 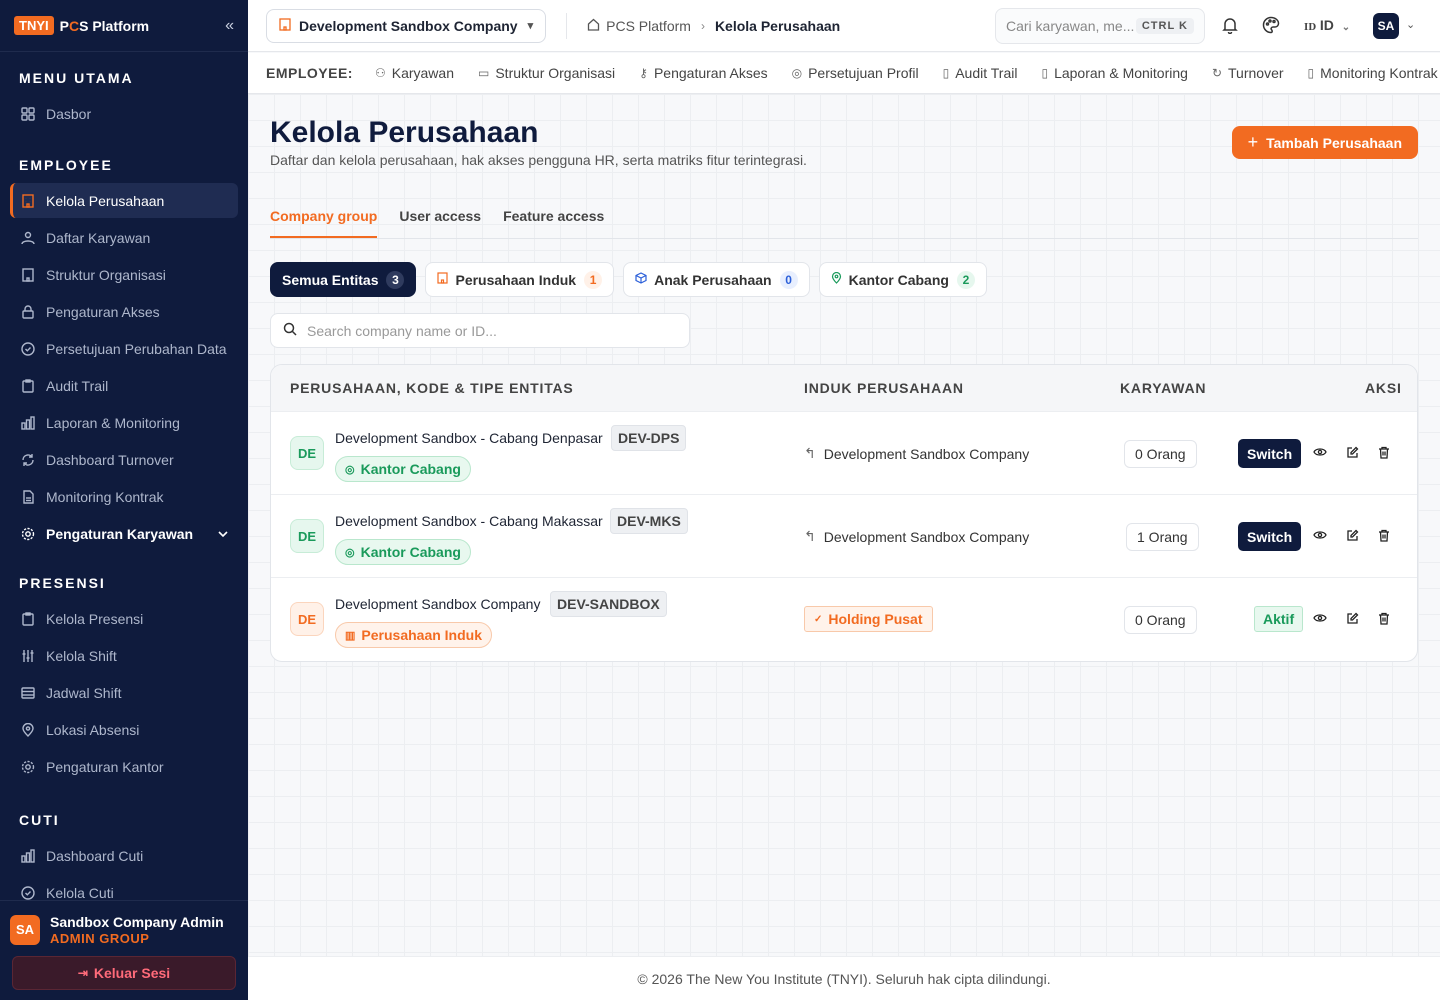 What do you see at coordinates (77, 385) in the screenshot?
I see `sidebar-item-label: Audit Trail` at bounding box center [77, 385].